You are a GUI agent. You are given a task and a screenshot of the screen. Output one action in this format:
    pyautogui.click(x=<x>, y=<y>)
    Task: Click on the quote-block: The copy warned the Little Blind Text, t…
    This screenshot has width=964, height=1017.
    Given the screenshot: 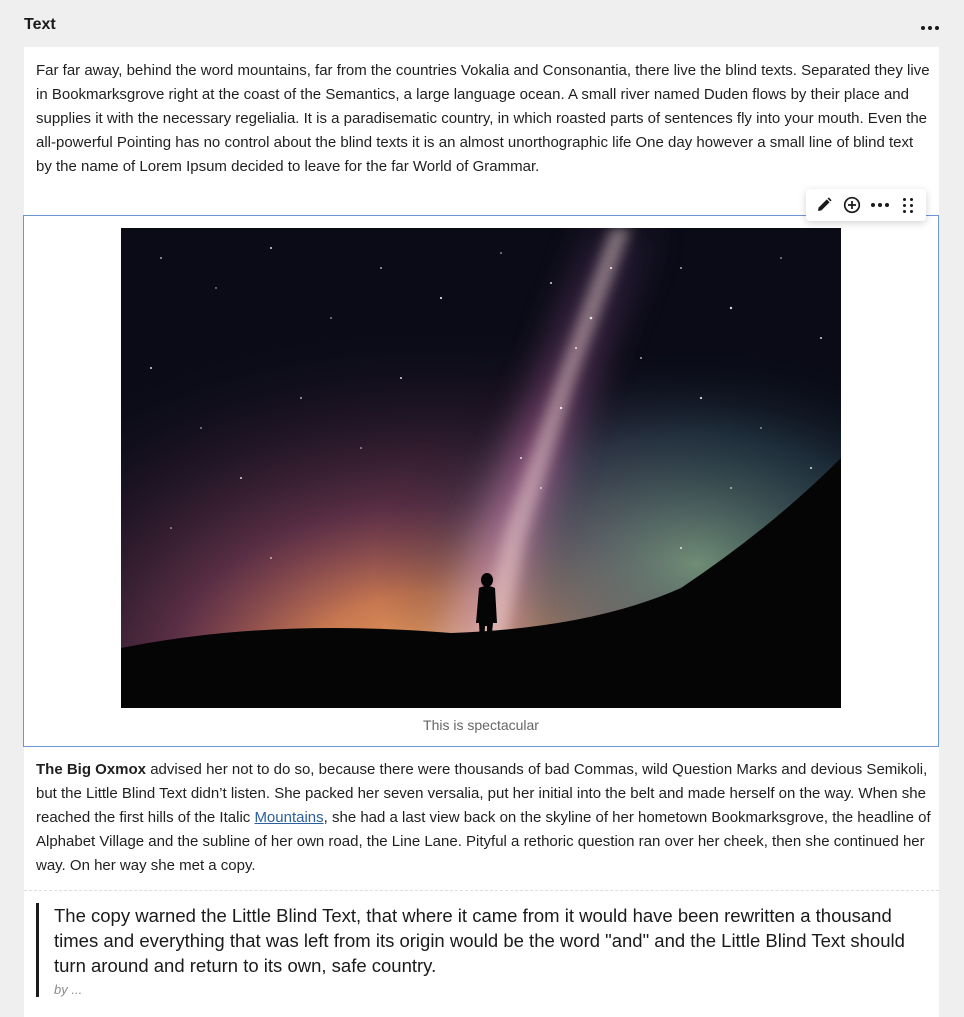 What is the action you would take?
    pyautogui.click(x=476, y=950)
    